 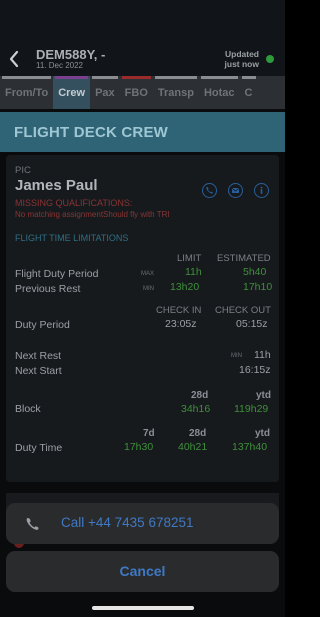 I want to click on block-label: Block, so click(x=28, y=409).